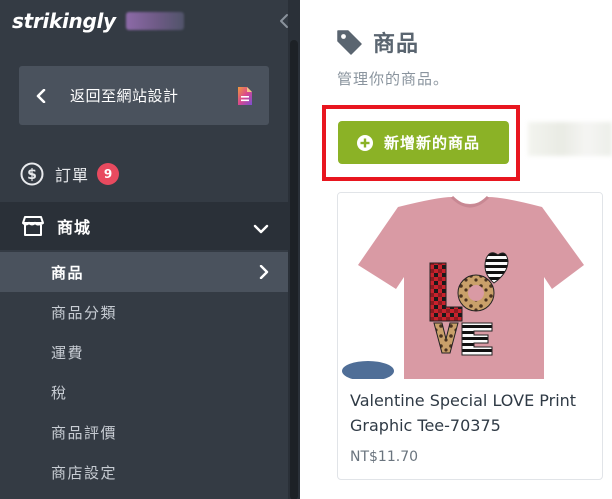  What do you see at coordinates (396, 44) in the screenshot?
I see `page-title: 商品` at bounding box center [396, 44].